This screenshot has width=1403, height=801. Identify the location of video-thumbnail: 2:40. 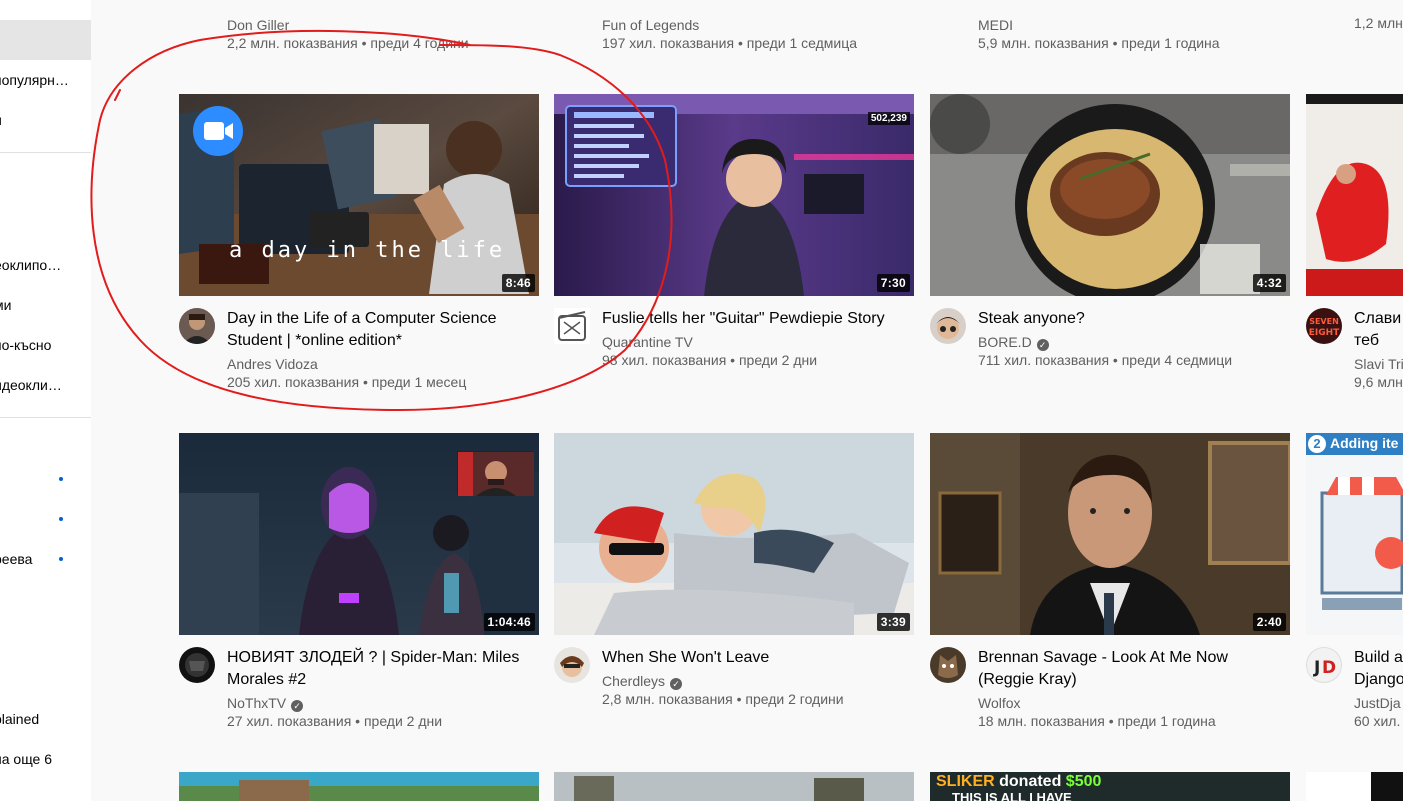
(1110, 534).